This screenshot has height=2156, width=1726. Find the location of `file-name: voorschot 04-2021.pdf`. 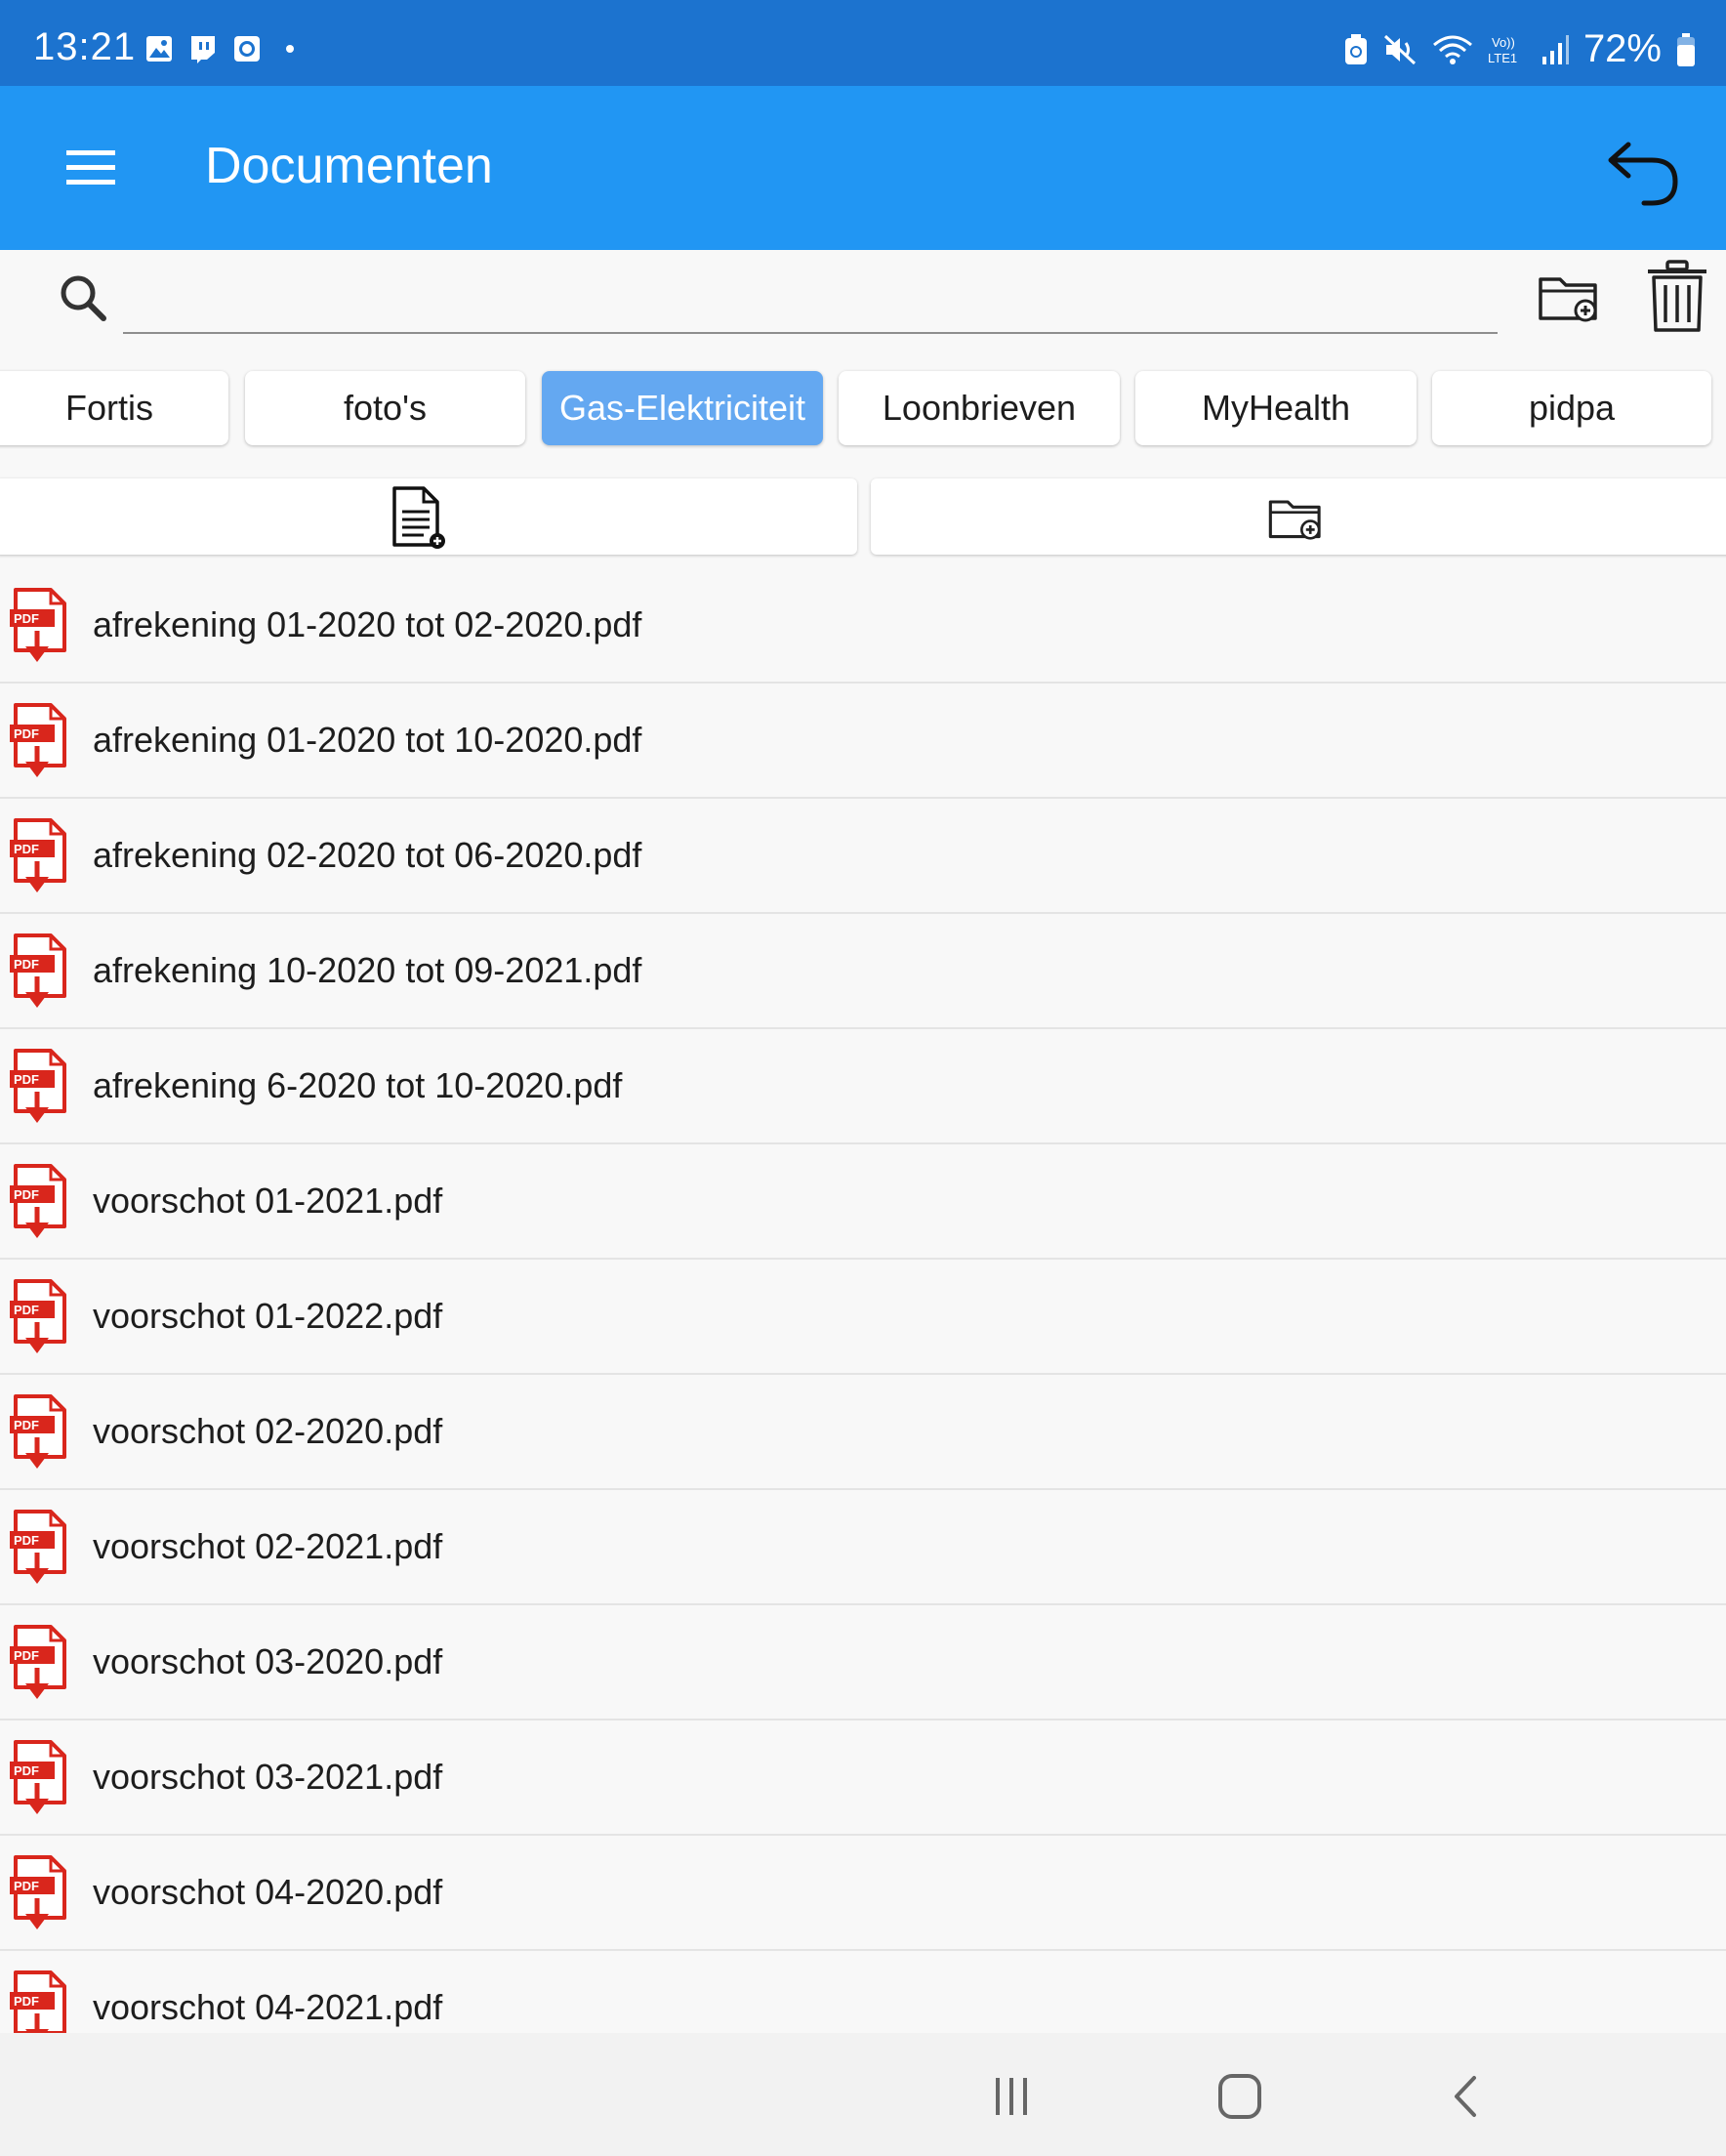

file-name: voorschot 04-2021.pdf is located at coordinates (268, 2007).